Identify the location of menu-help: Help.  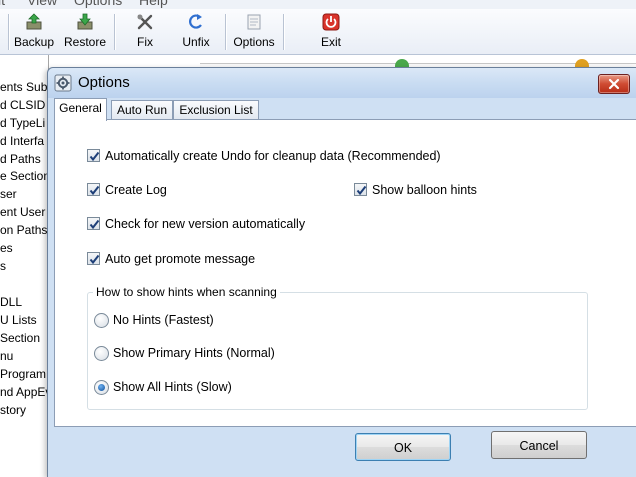
(153, 4).